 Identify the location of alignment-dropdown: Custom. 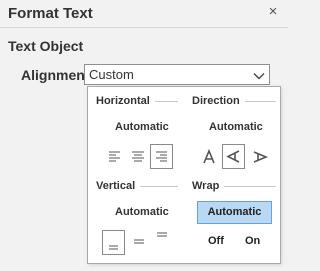
(177, 74).